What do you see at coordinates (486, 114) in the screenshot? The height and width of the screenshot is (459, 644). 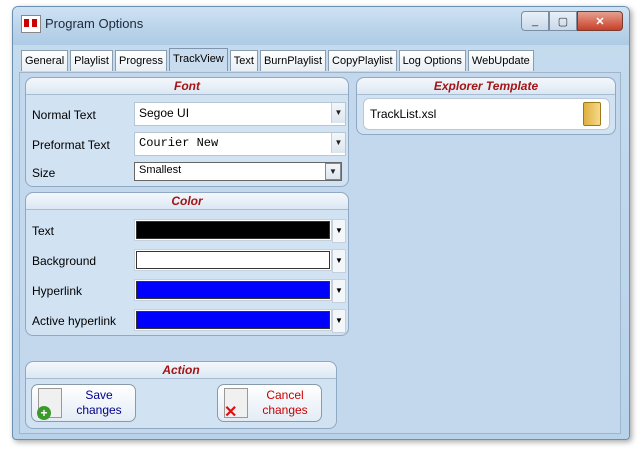 I see `explorer-template-field: TrackList.xsl` at bounding box center [486, 114].